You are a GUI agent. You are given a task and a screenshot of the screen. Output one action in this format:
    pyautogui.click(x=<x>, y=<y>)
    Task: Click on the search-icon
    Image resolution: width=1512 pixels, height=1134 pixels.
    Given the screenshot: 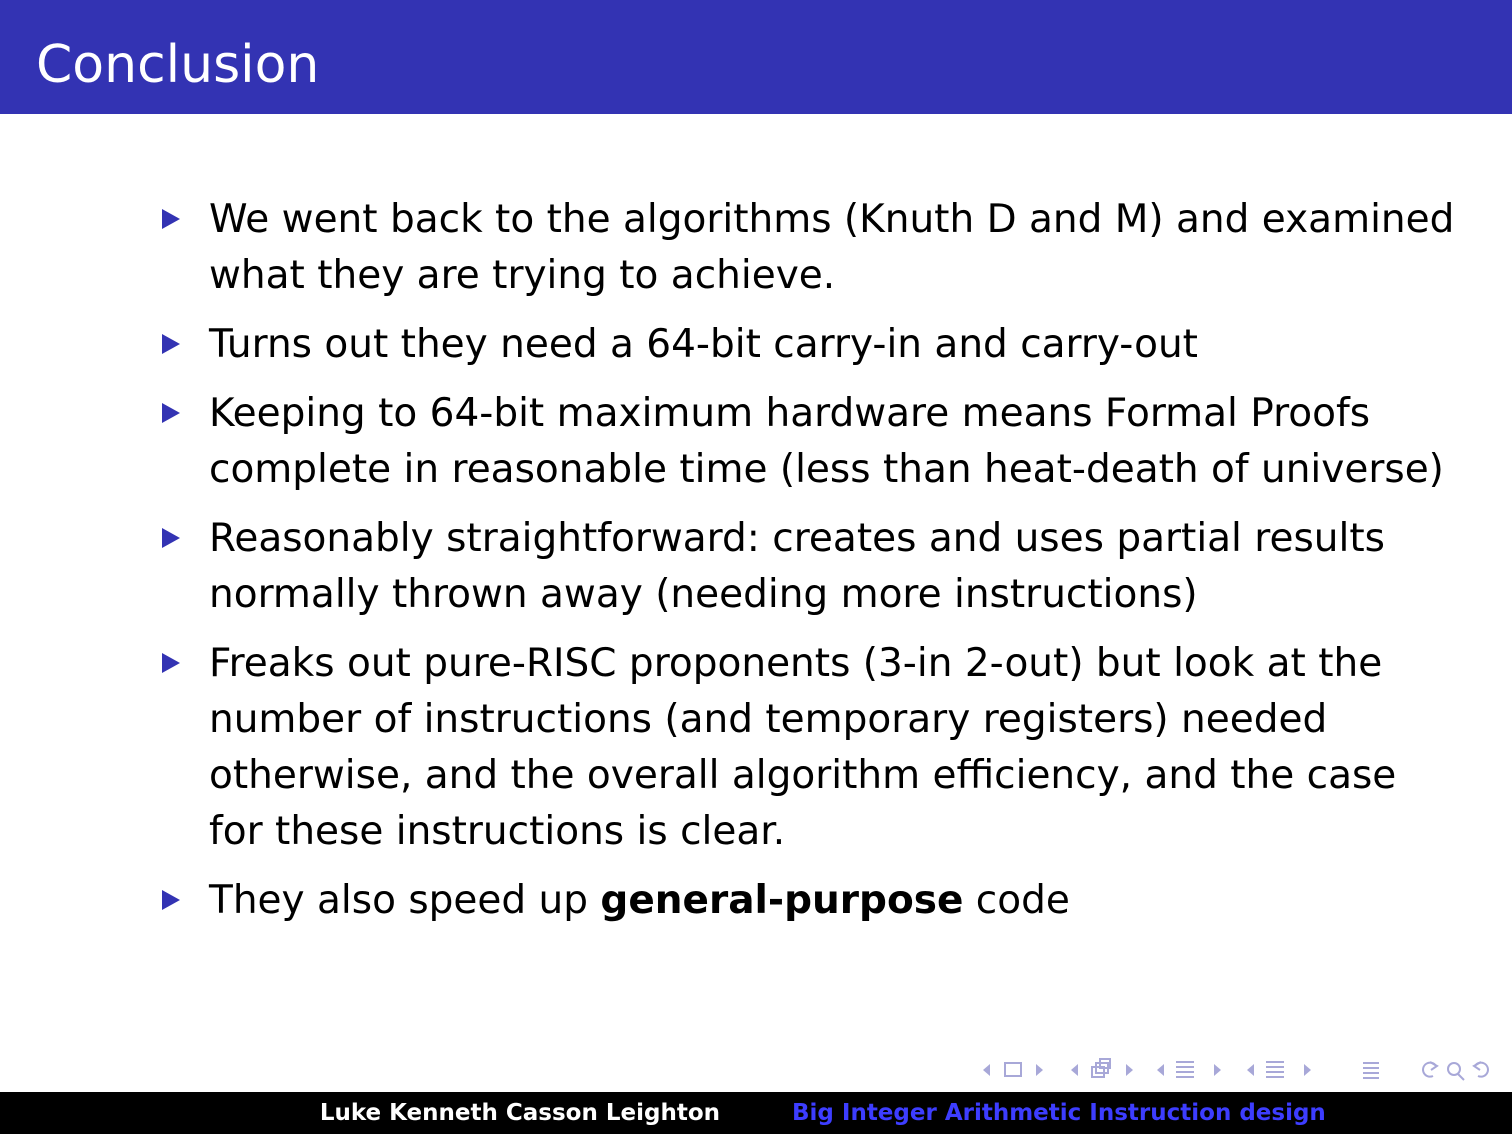 What is the action you would take?
    pyautogui.click(x=1456, y=1071)
    